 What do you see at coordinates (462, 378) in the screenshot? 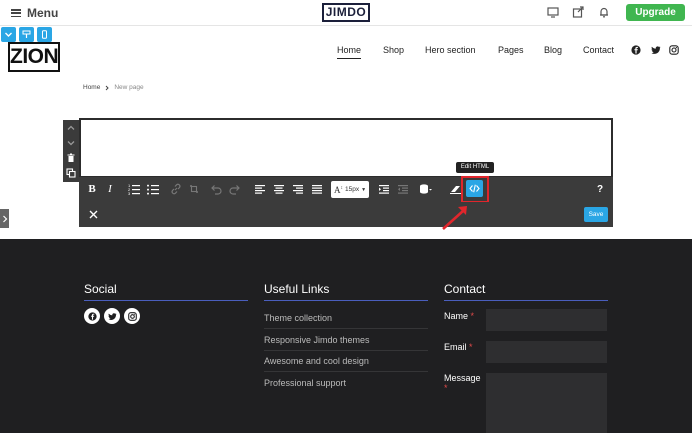
I see `message-label-text: Message` at bounding box center [462, 378].